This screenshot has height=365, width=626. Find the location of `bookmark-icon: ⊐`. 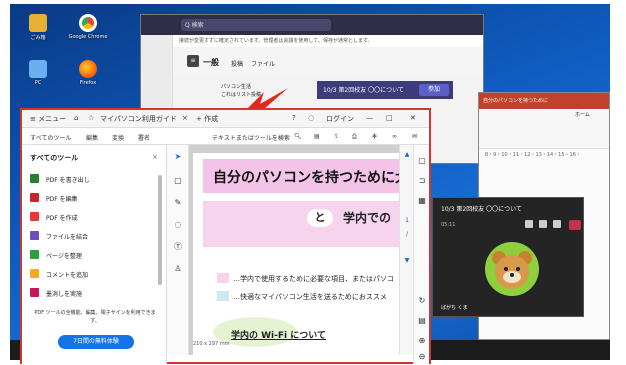

bookmark-icon: ⊐ is located at coordinates (422, 181).